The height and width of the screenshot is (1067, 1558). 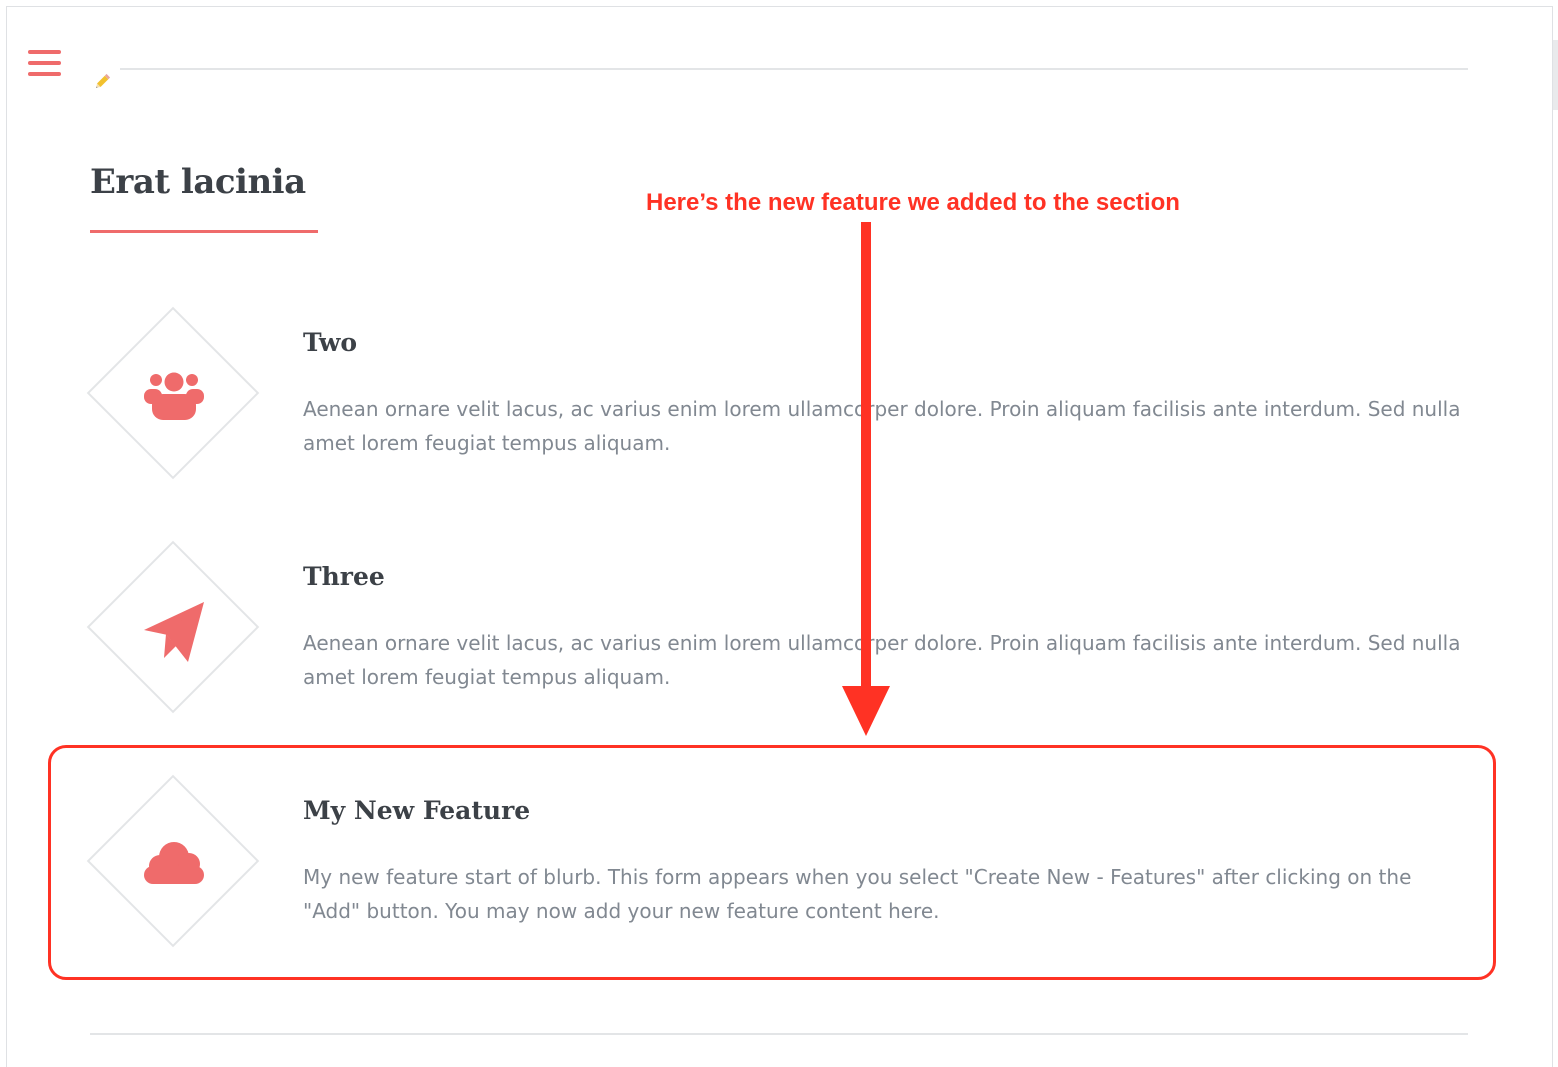 What do you see at coordinates (1555, 75) in the screenshot?
I see `scrollbar` at bounding box center [1555, 75].